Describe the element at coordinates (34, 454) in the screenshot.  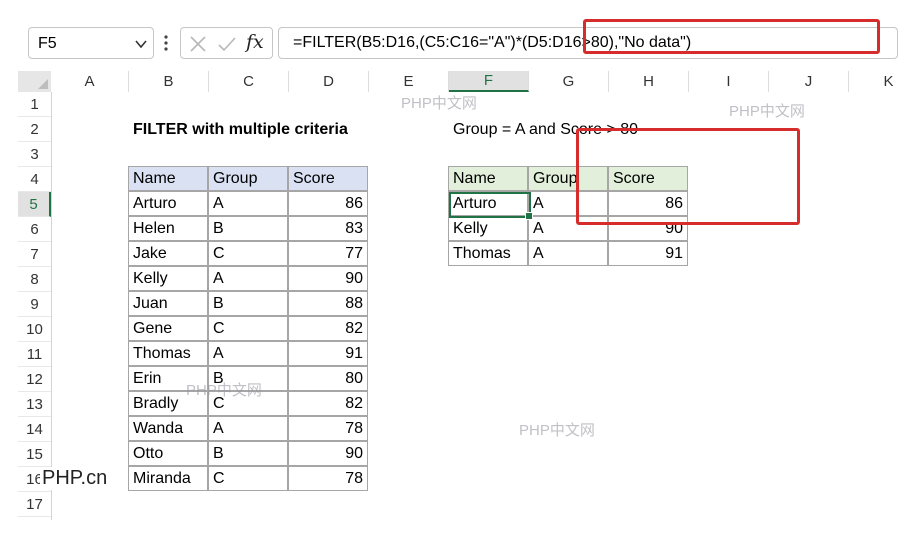
I see `row-header-15: 15` at that location.